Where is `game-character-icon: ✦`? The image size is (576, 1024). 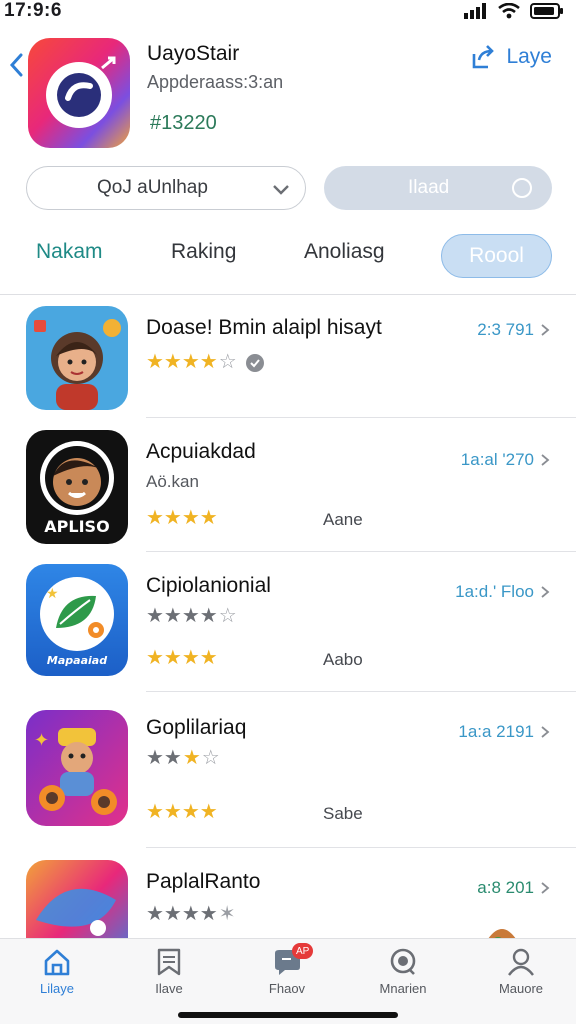
game-character-icon: ✦ is located at coordinates (77, 768).